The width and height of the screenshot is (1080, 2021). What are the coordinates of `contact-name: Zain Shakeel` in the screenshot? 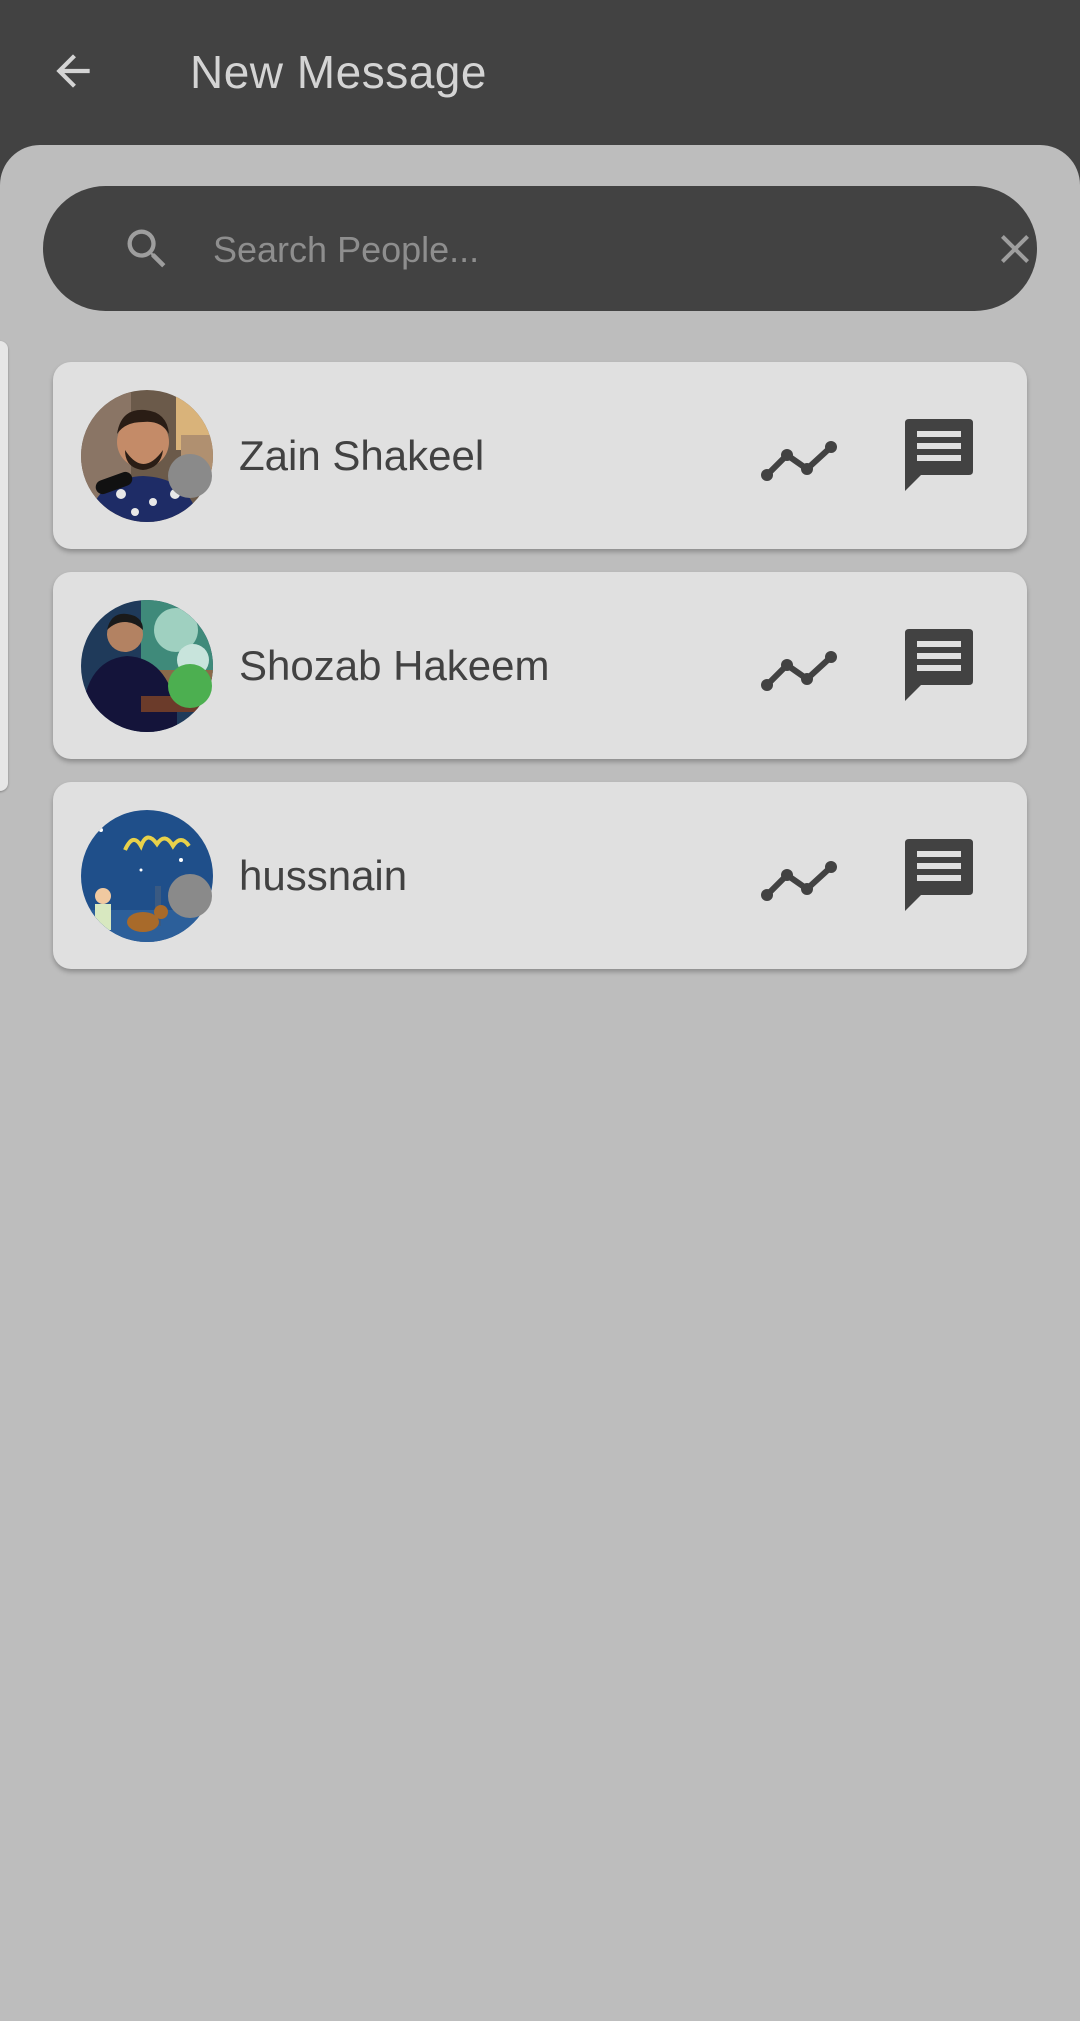 It's located at (362, 455).